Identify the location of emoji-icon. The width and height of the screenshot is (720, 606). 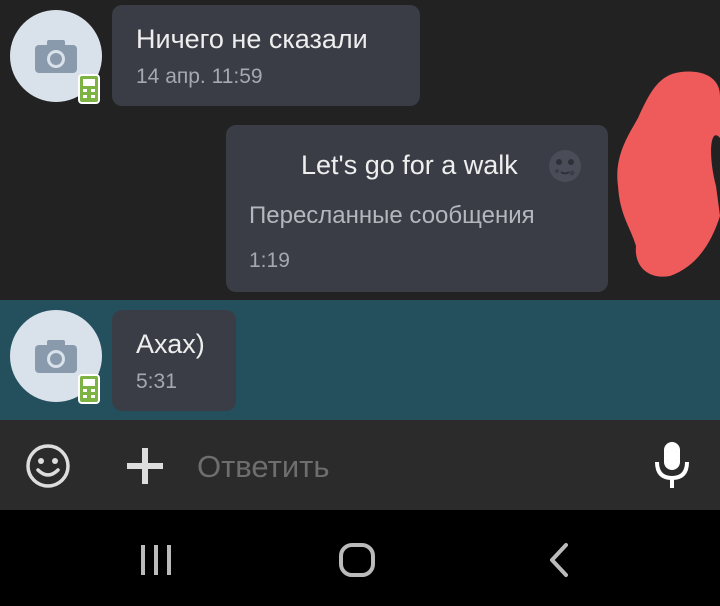
(48, 466).